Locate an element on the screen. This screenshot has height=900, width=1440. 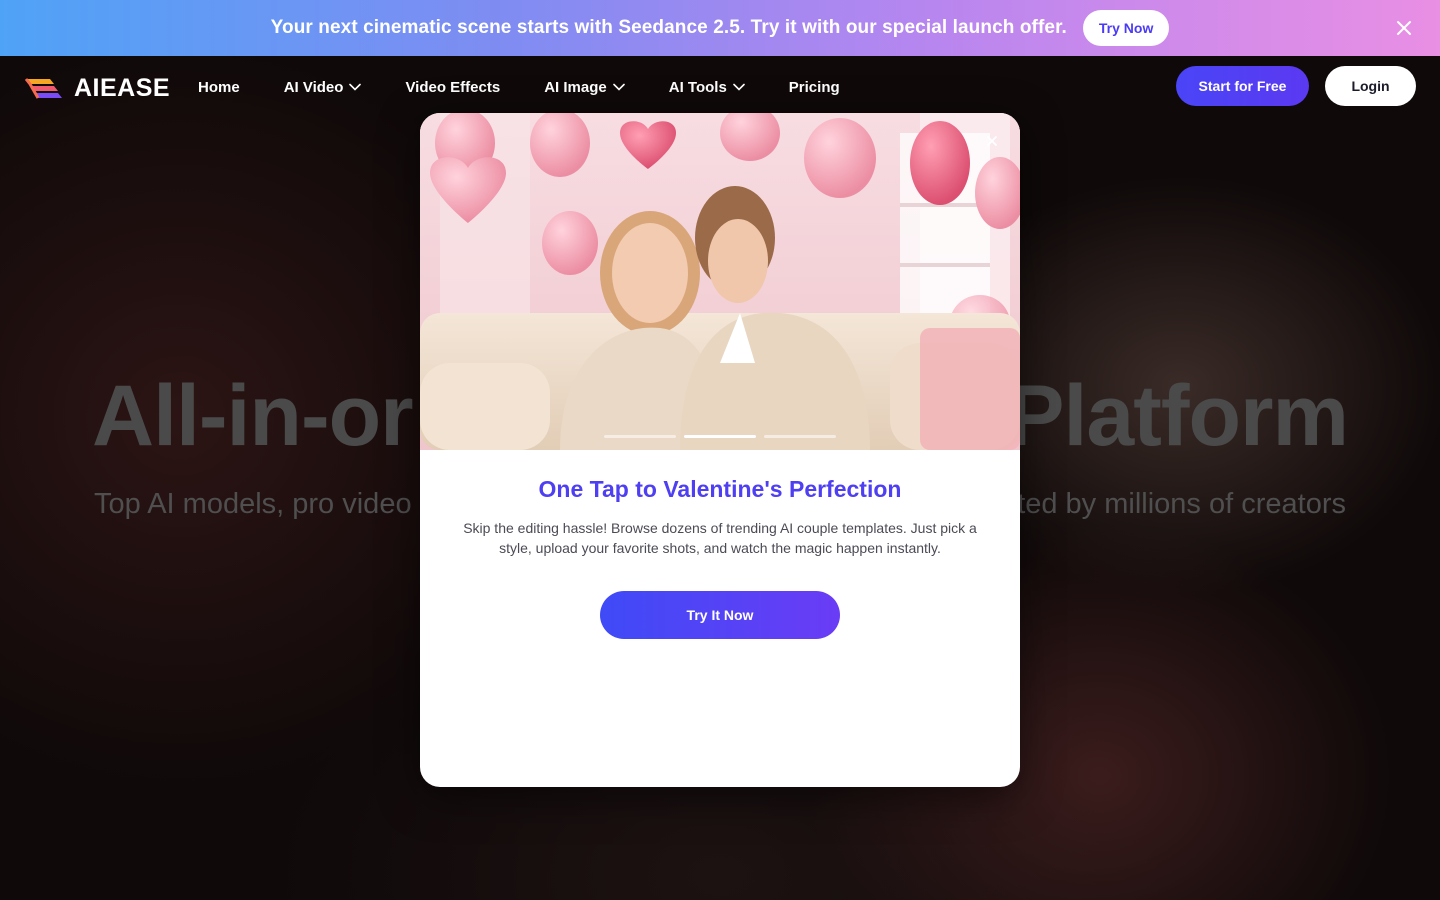
carousel-dot-active is located at coordinates (720, 436).